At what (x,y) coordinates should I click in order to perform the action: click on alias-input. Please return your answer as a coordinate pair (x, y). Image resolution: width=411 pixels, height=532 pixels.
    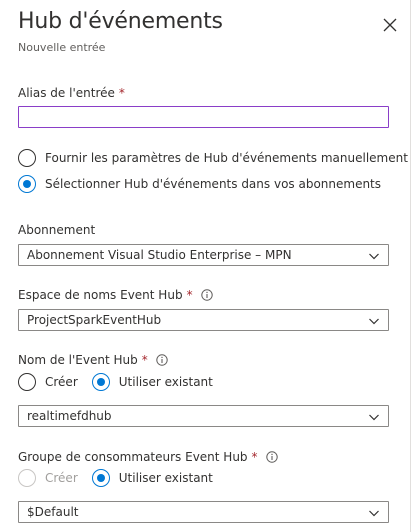
    Looking at the image, I should click on (203, 117).